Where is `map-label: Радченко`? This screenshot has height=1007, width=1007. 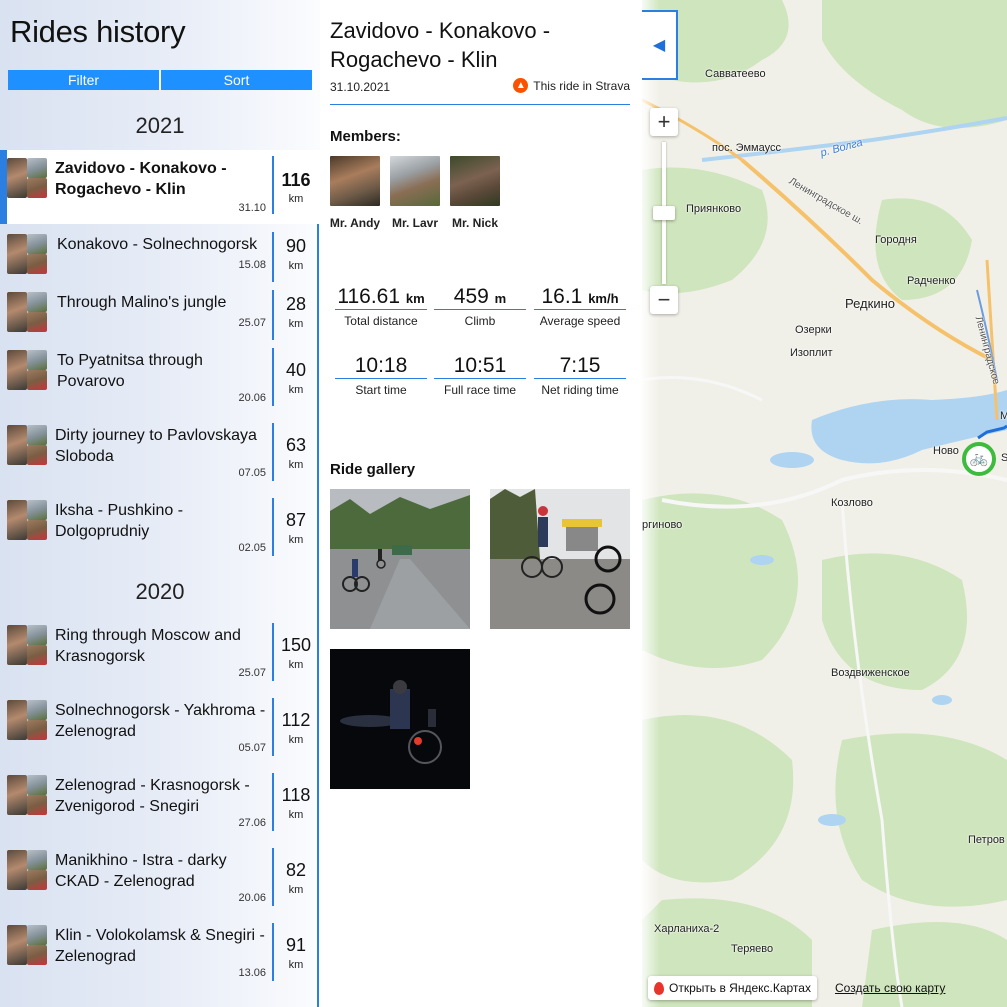 map-label: Радченко is located at coordinates (931, 281).